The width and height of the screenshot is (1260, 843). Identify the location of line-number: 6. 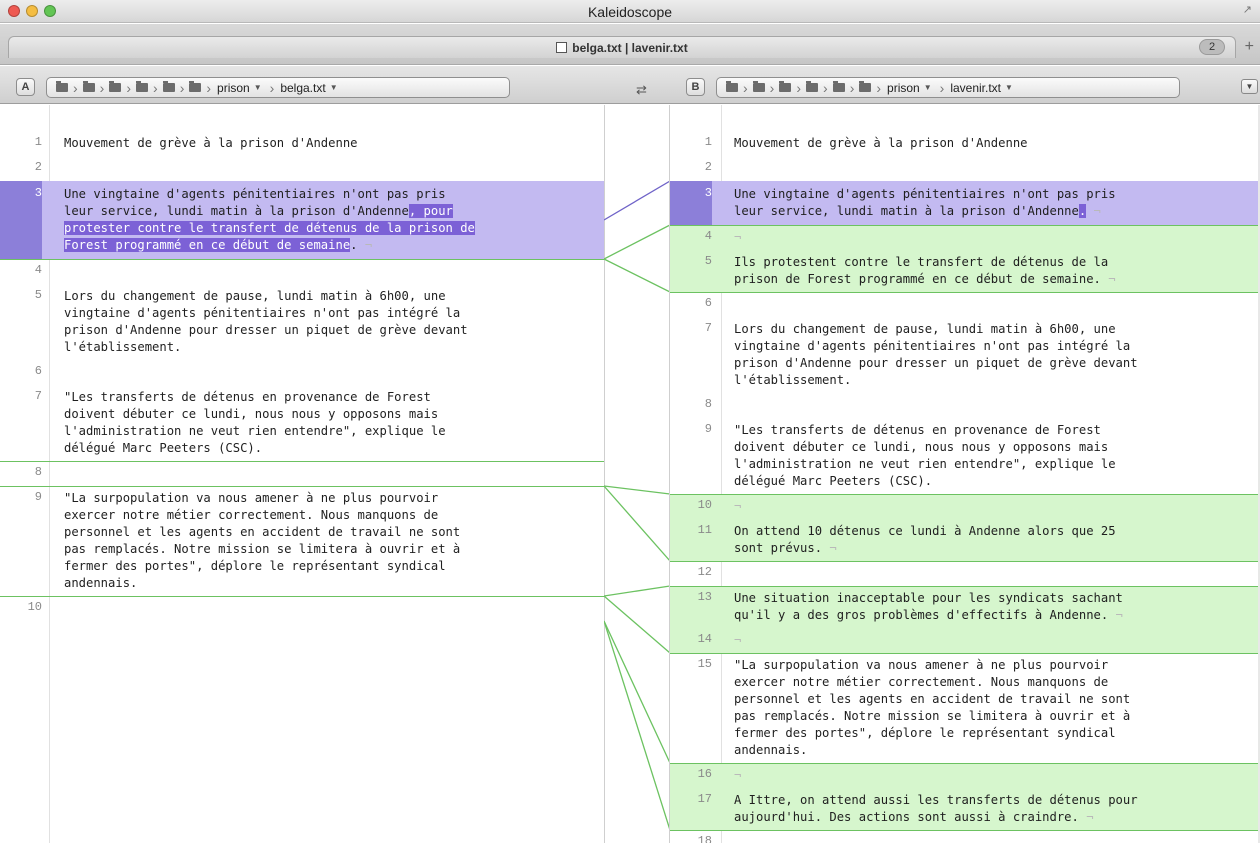
(708, 303).